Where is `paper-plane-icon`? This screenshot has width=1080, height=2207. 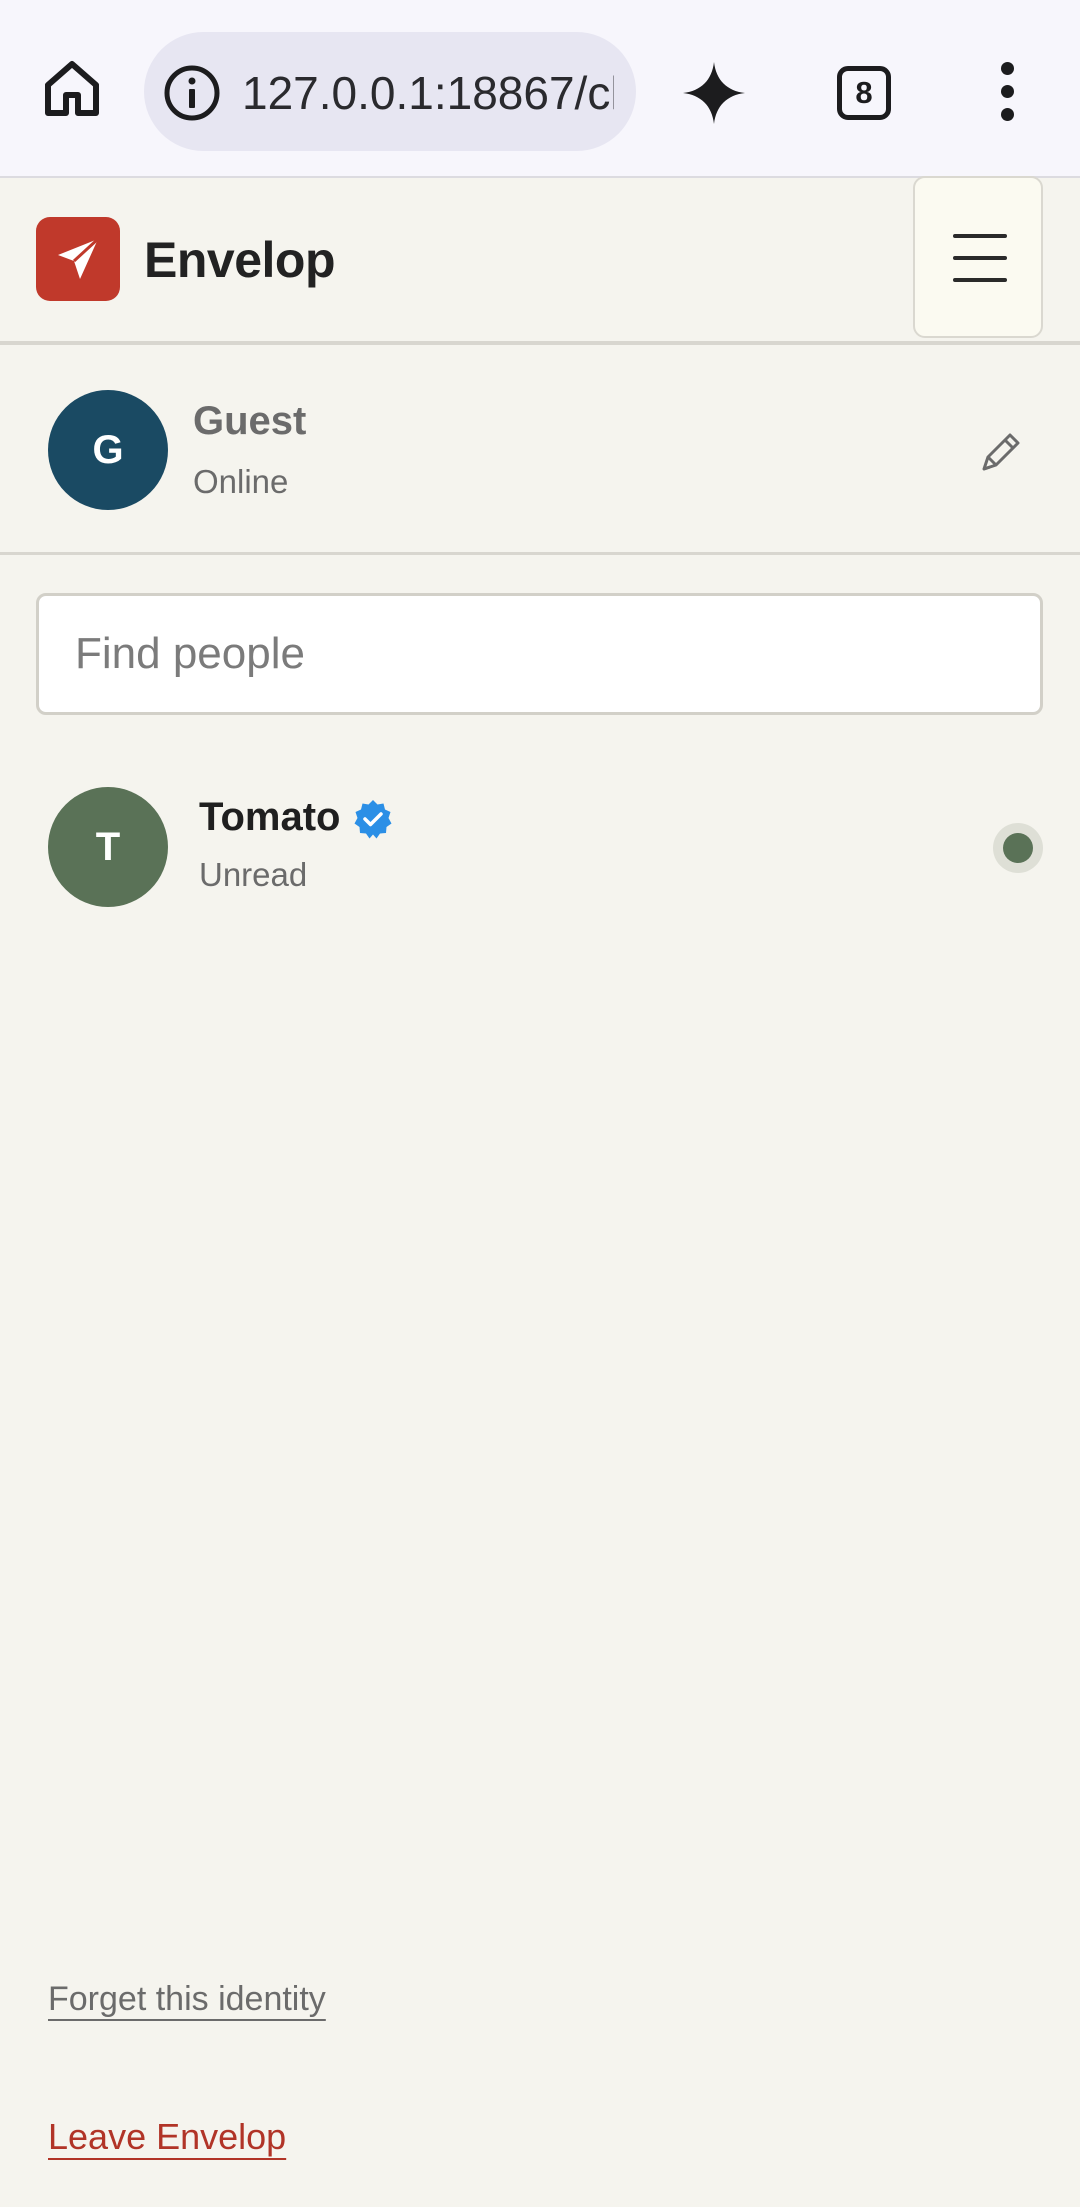
paper-plane-icon is located at coordinates (78, 259).